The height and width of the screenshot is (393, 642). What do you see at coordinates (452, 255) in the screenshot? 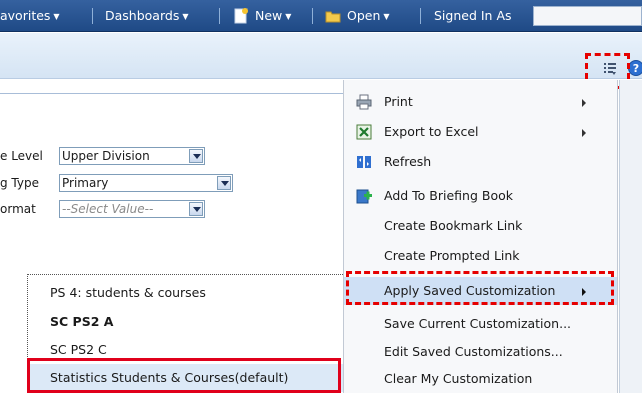
I see `menu-item-label: Create Prompted Link` at bounding box center [452, 255].